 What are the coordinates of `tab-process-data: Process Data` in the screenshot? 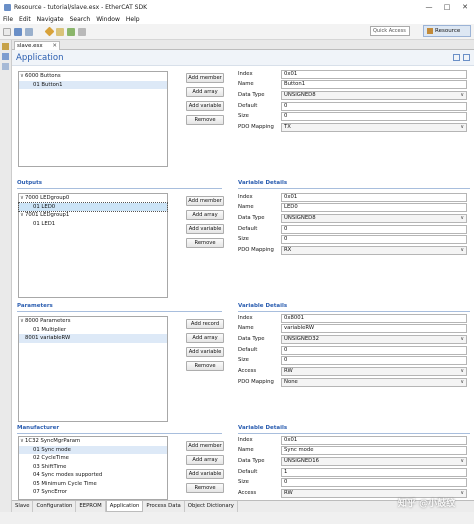 It's located at (164, 506).